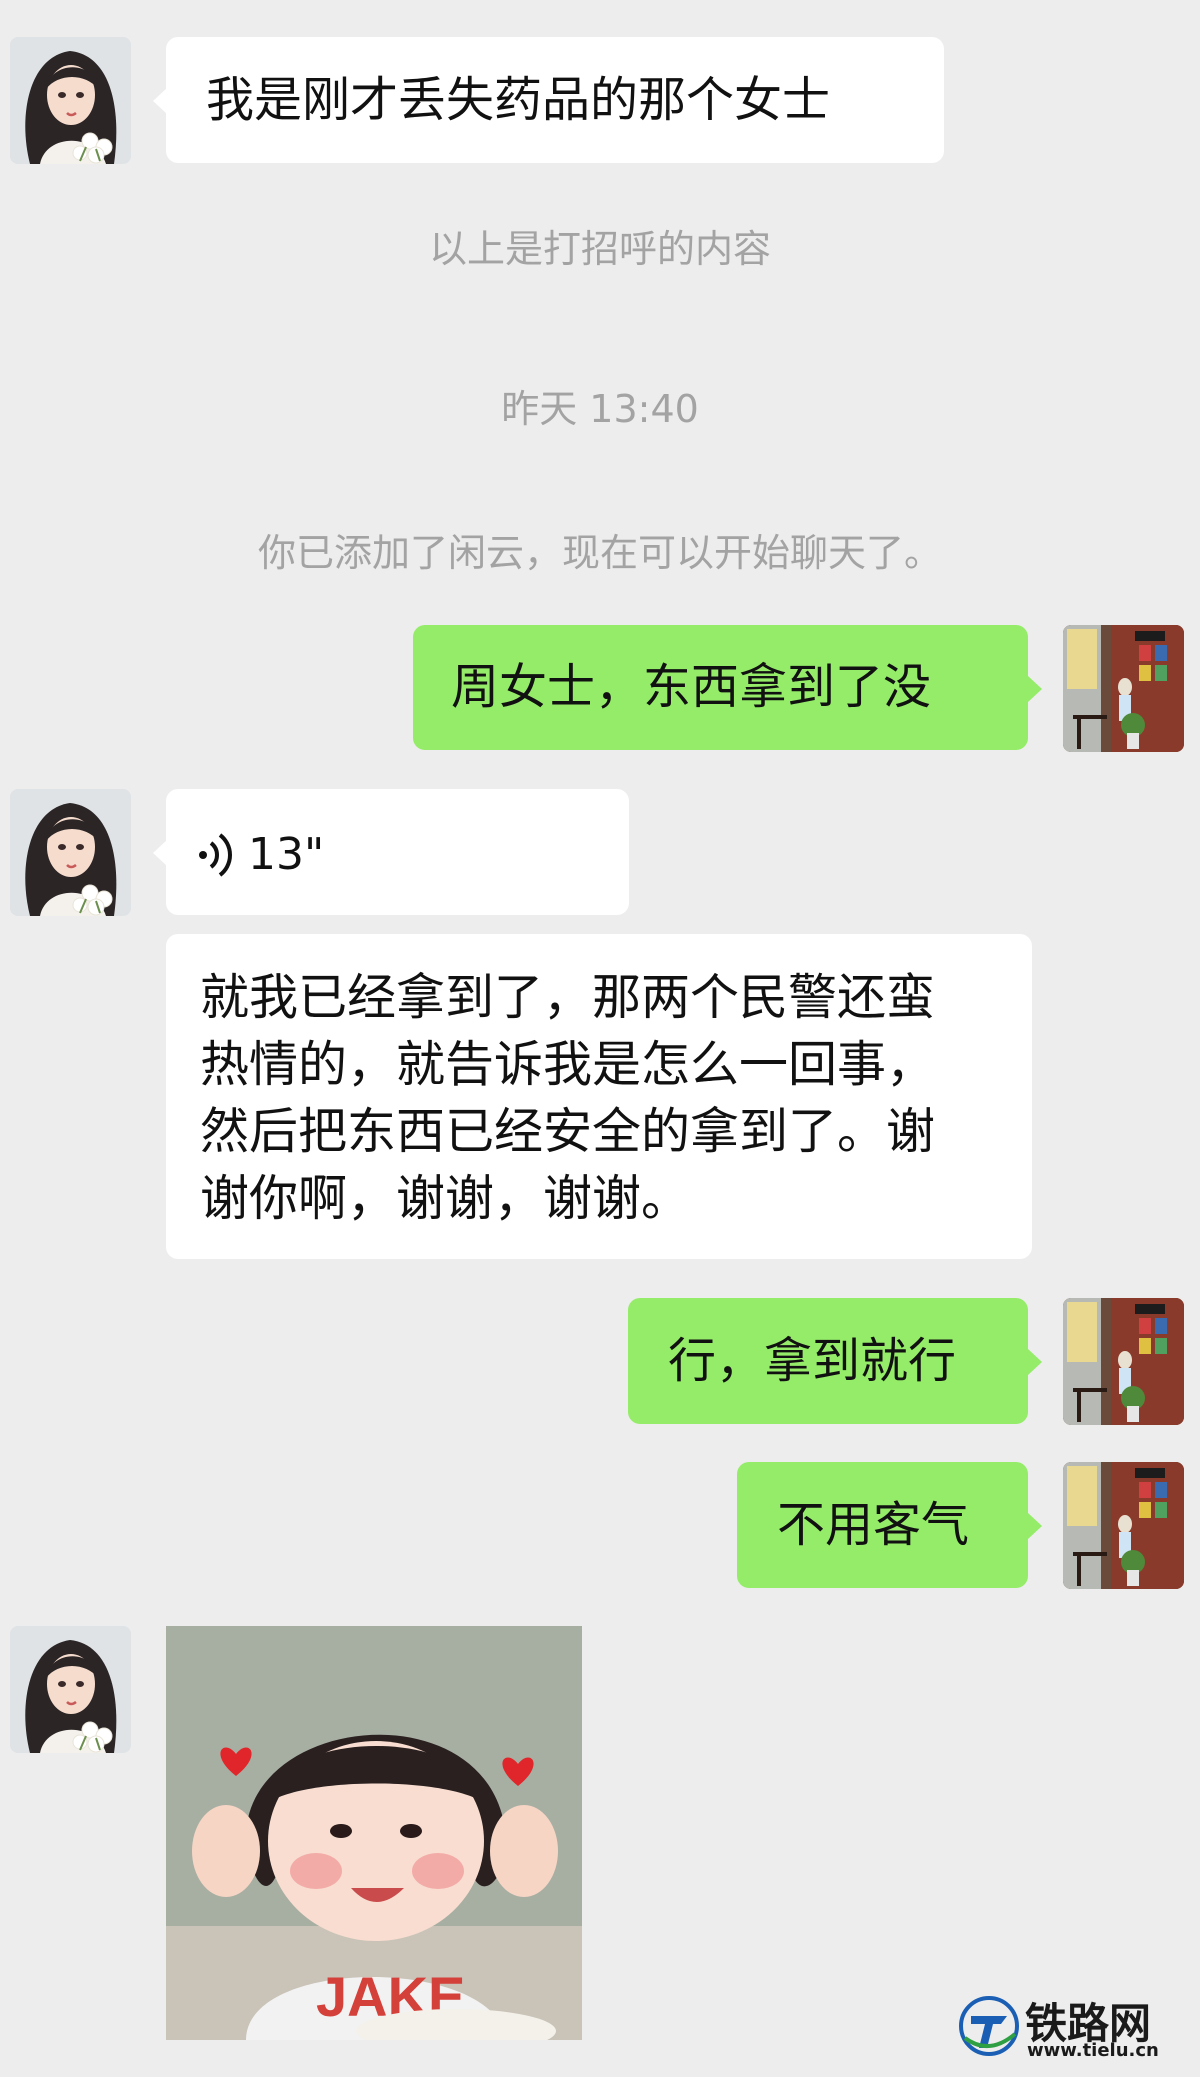  Describe the element at coordinates (568, 997) in the screenshot. I see `message-line: 就我已经拿到了，那两个民警还蛮` at that location.